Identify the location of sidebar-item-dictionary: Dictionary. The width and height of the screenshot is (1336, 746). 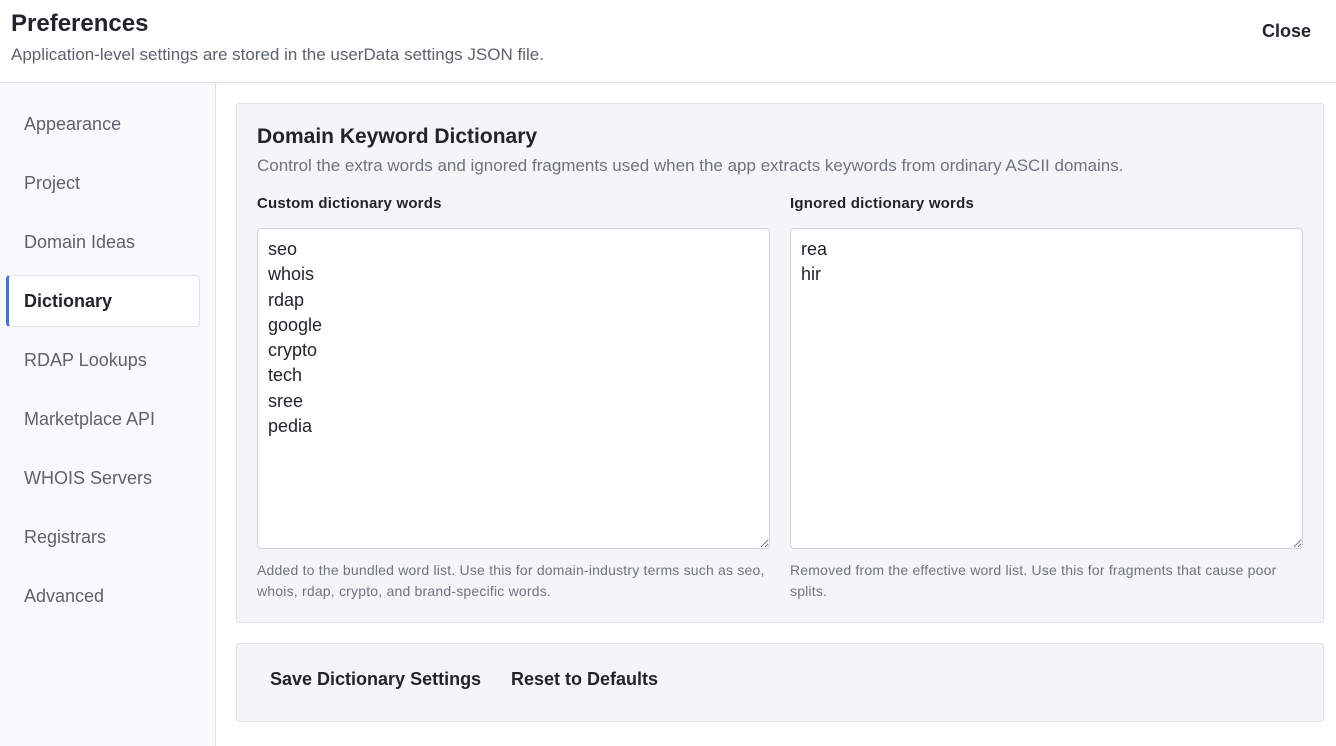
(103, 301).